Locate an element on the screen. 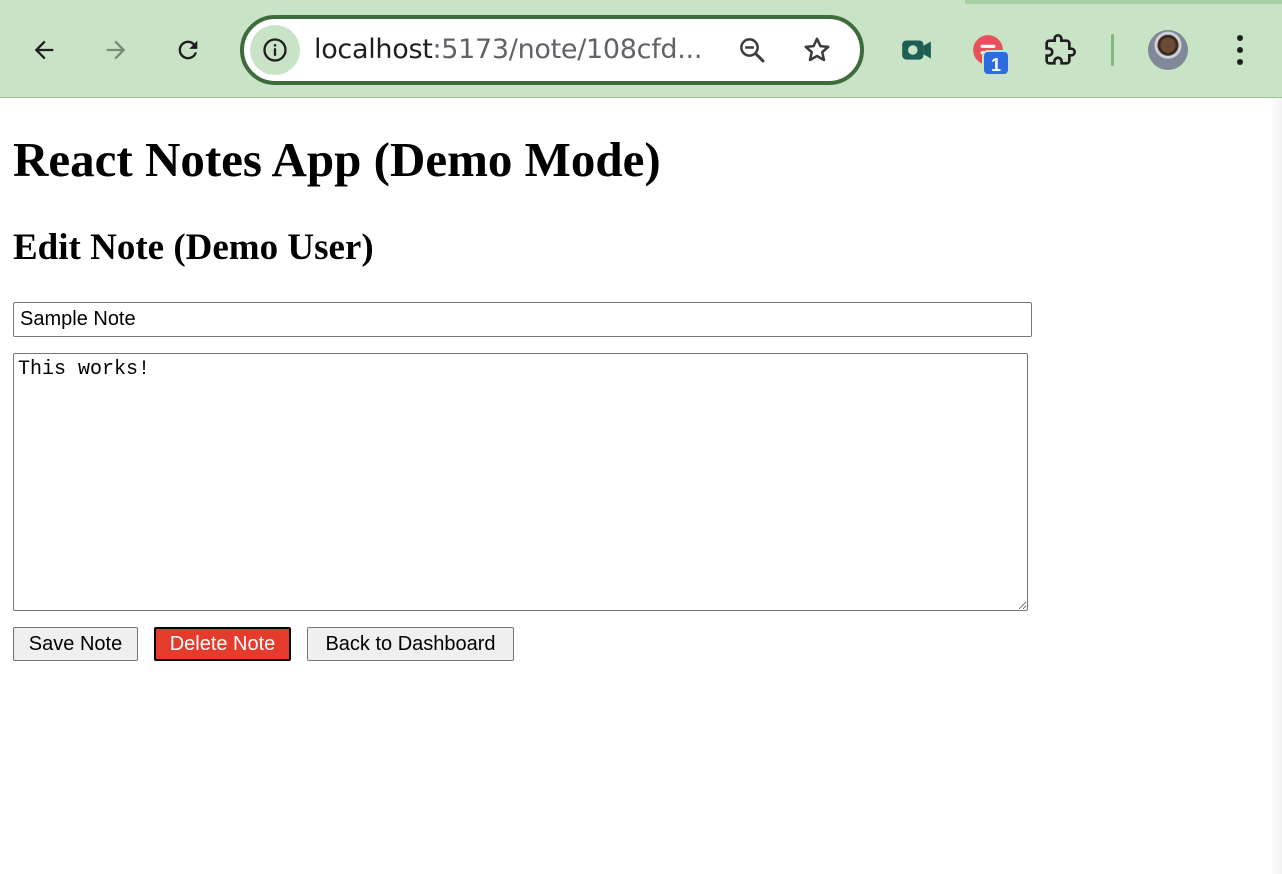  forward-button is located at coordinates (116, 50).